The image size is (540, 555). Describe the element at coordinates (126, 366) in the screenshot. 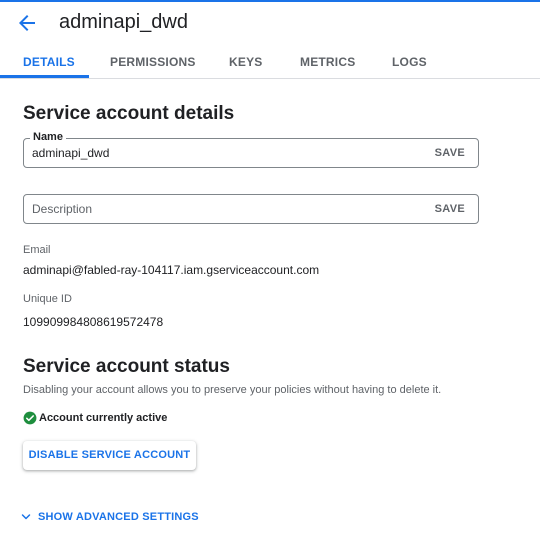

I see `service-account-status-heading: Service account status` at that location.